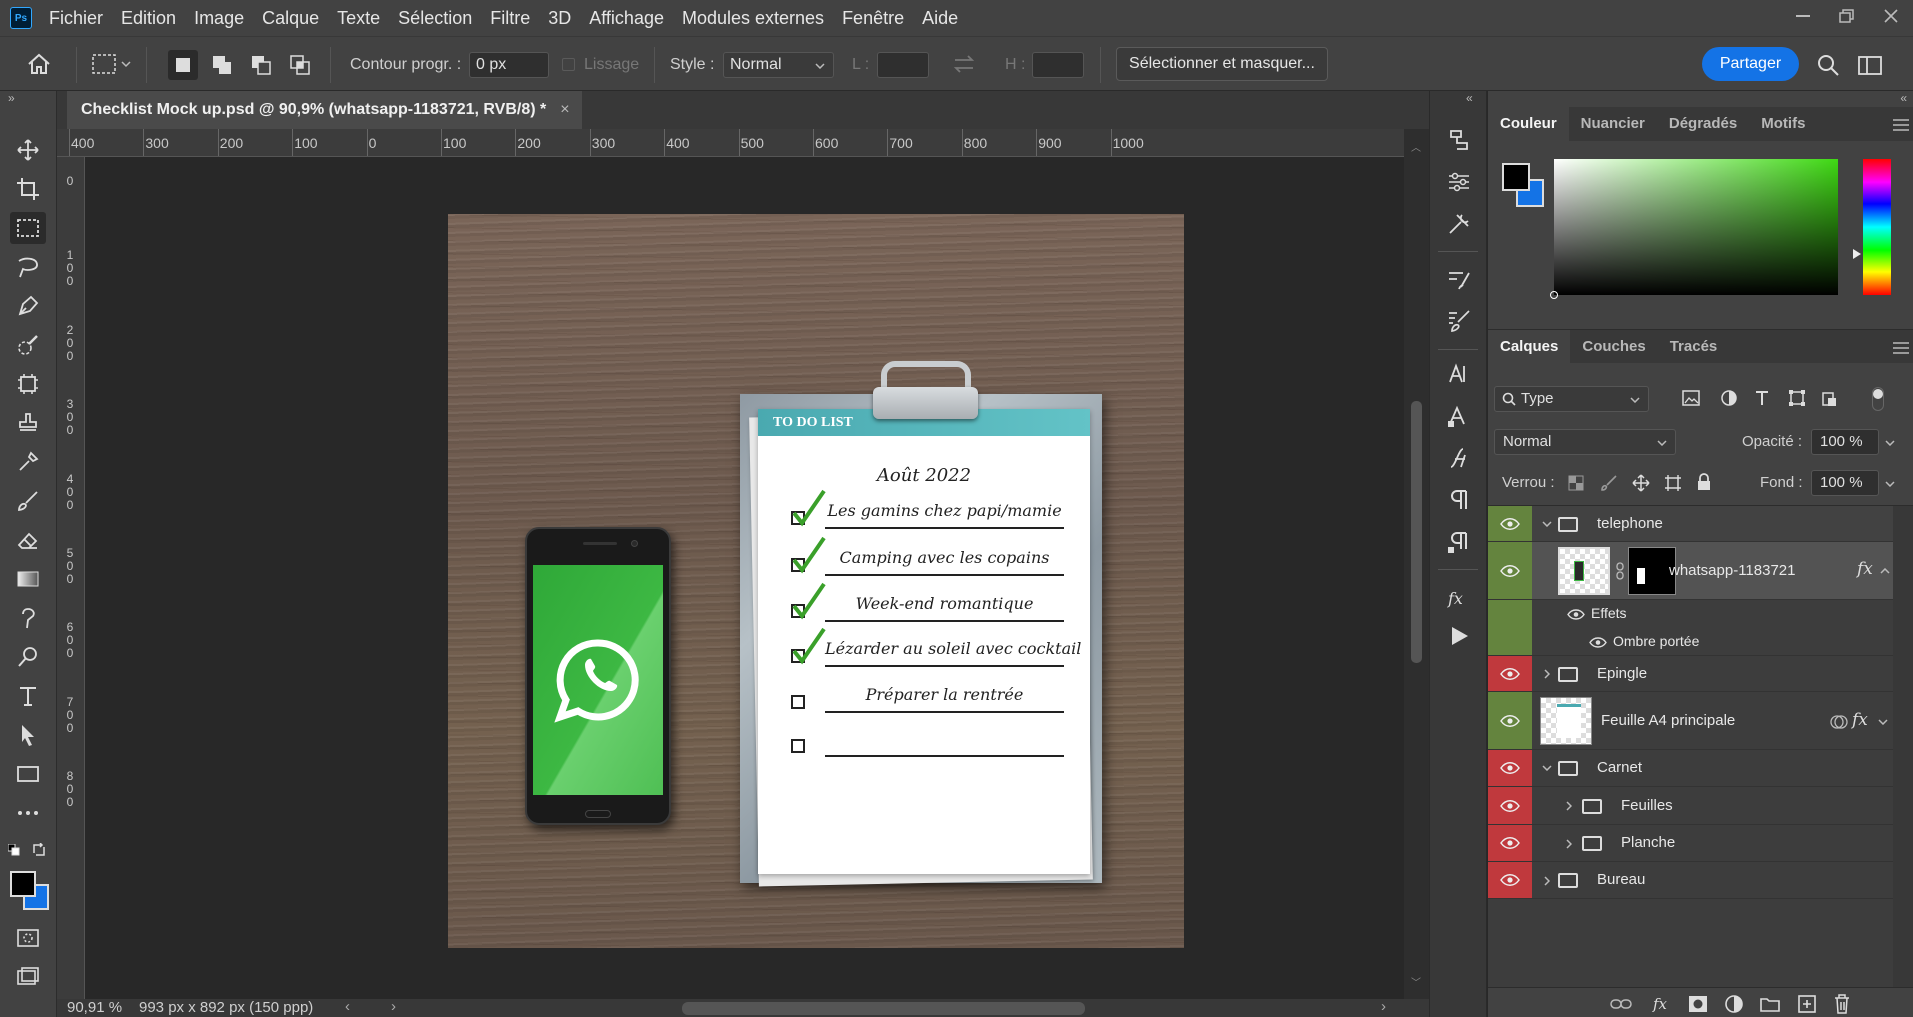 Image resolution: width=1913 pixels, height=1017 pixels. What do you see at coordinates (393, 1006) in the screenshot?
I see `status-menu-icon: ›` at bounding box center [393, 1006].